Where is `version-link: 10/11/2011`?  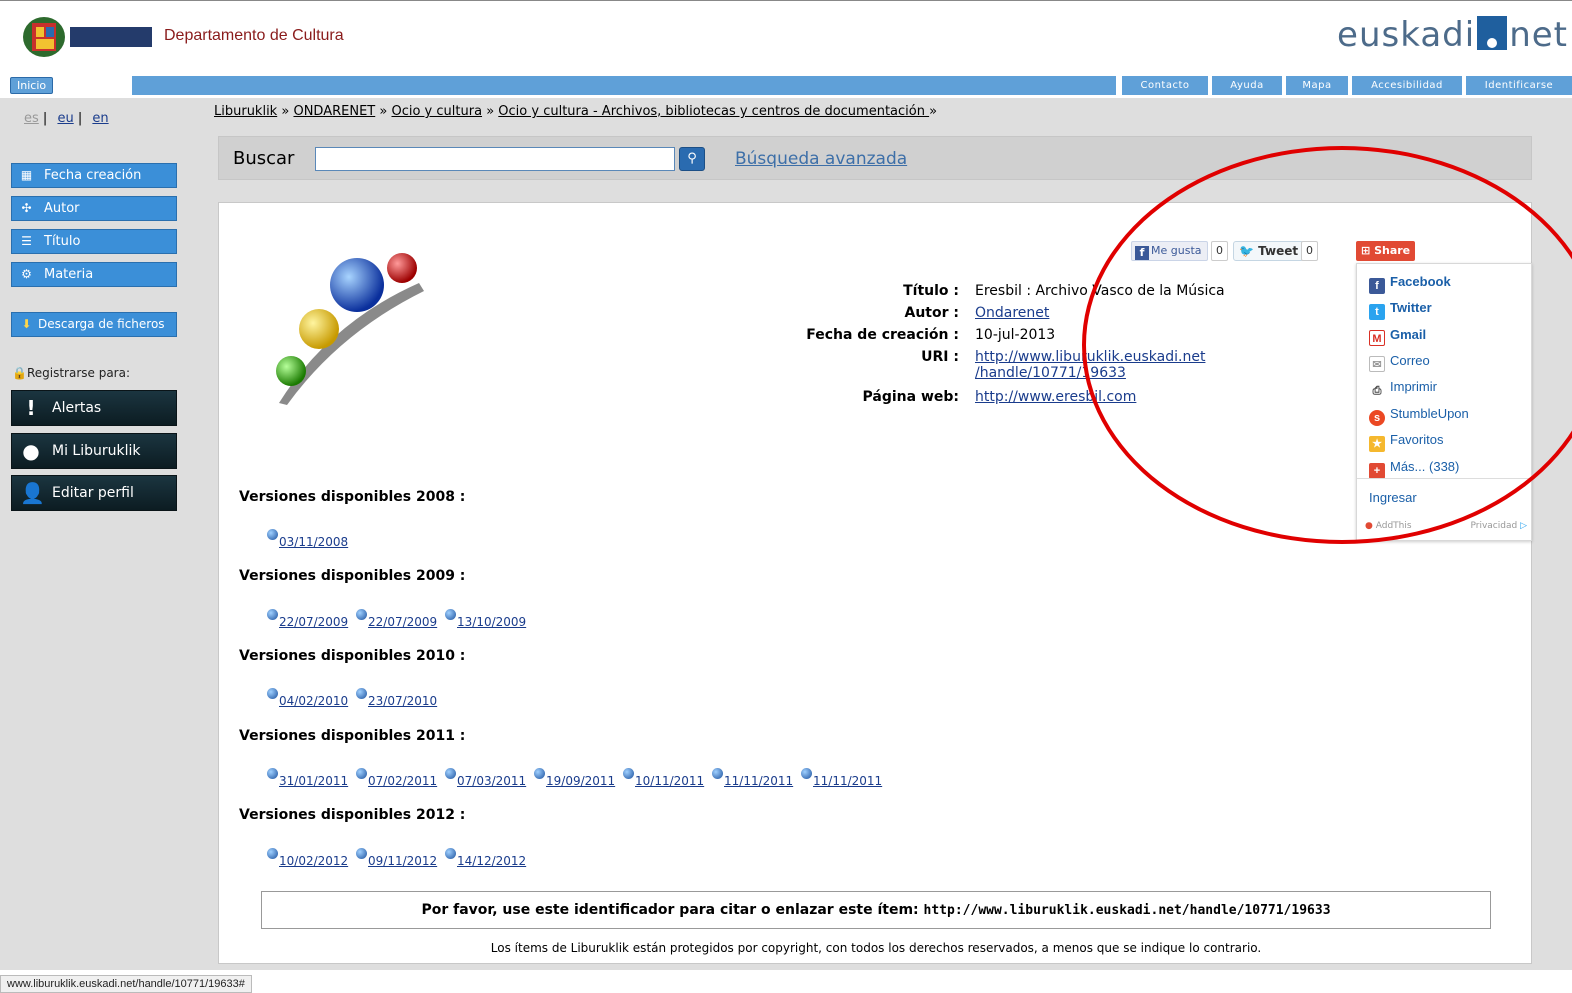 version-link: 10/11/2011 is located at coordinates (663, 778).